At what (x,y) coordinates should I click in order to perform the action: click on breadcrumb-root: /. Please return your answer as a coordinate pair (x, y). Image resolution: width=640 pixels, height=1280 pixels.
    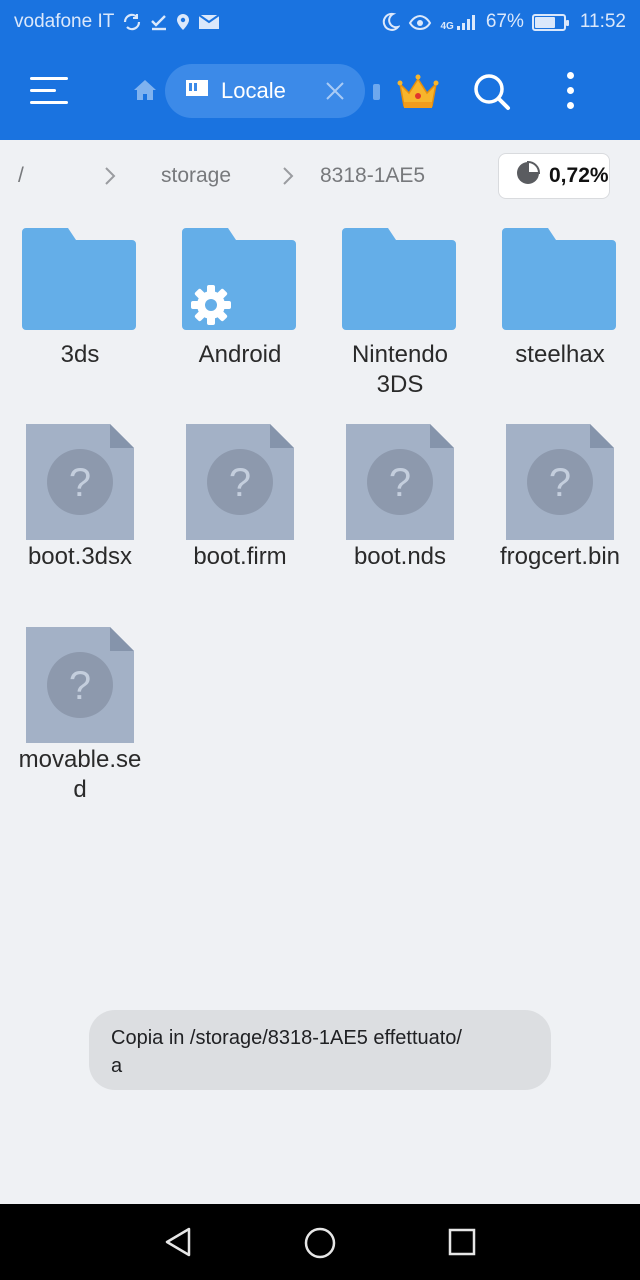
    Looking at the image, I should click on (21, 176).